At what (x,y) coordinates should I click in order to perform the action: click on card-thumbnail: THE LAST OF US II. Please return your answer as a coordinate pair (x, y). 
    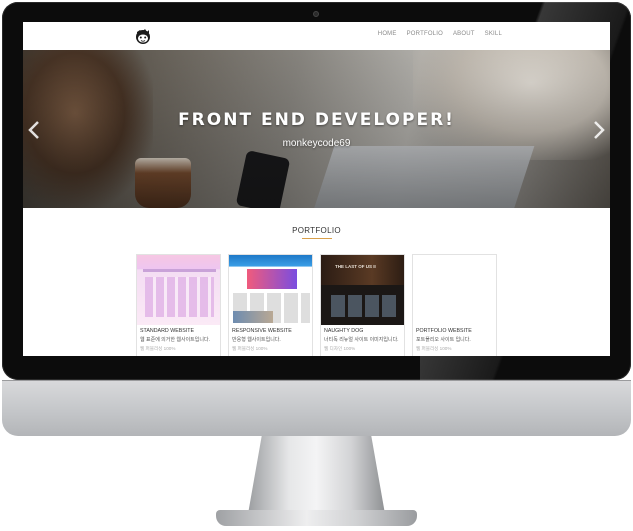
    Looking at the image, I should click on (362, 290).